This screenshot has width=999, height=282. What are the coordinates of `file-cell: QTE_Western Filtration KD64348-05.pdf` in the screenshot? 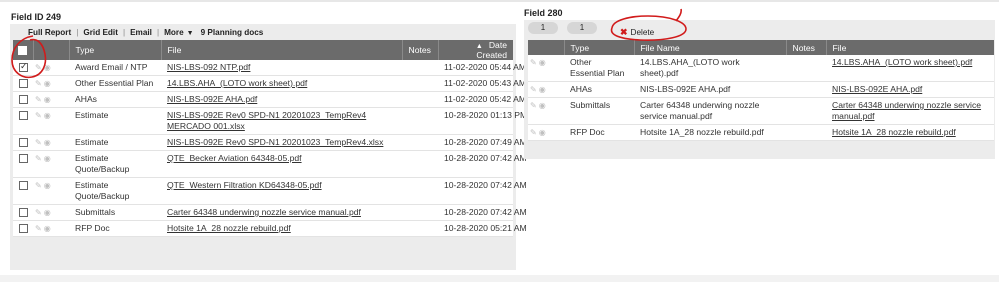 It's located at (281, 191).